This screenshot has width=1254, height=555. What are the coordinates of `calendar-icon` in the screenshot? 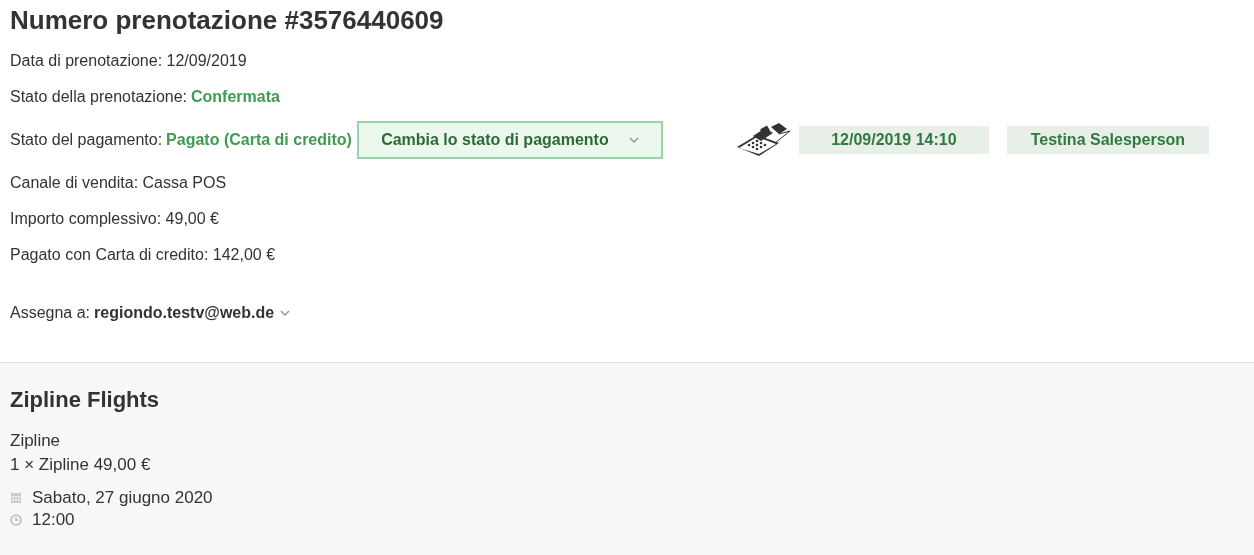 It's located at (16, 498).